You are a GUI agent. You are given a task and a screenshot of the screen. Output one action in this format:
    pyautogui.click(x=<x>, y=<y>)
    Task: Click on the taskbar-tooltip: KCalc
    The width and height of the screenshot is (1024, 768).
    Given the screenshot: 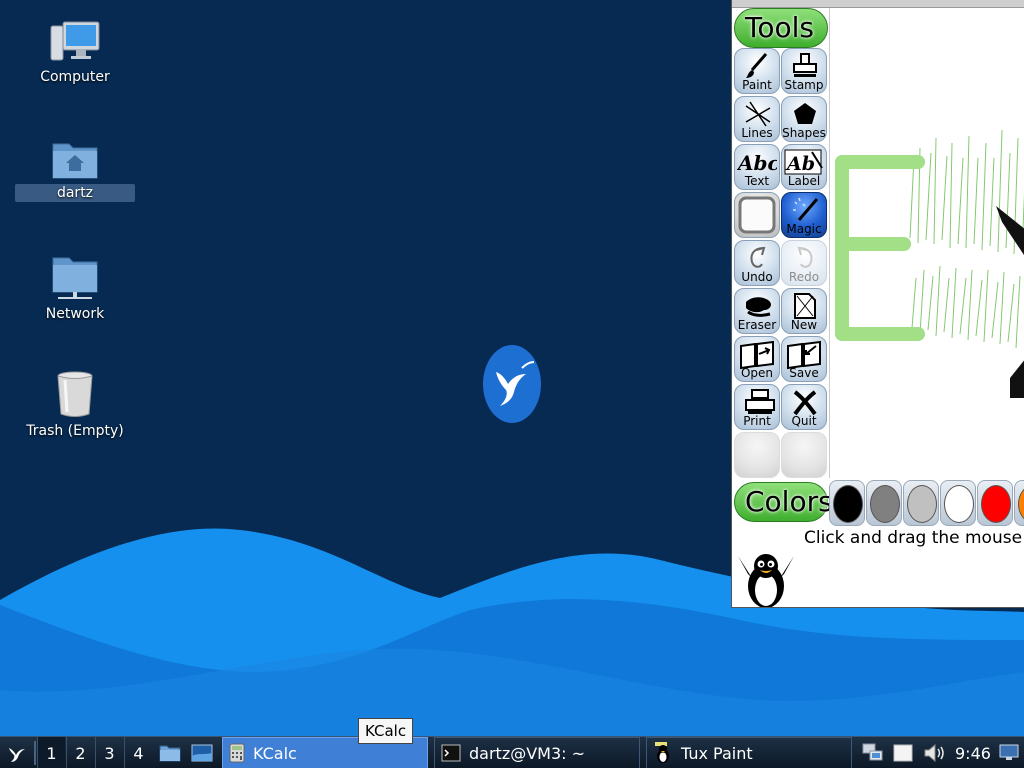 What is the action you would take?
    pyautogui.click(x=386, y=731)
    